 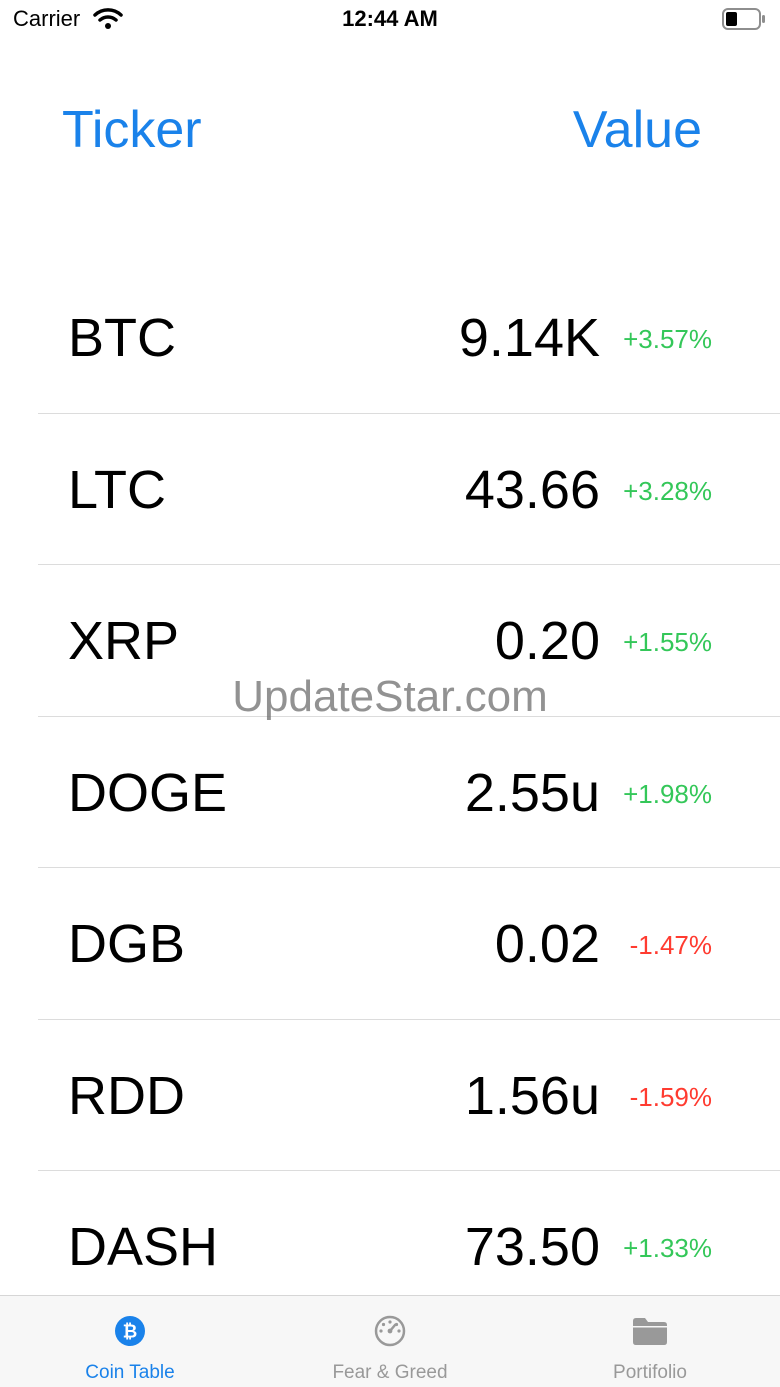 I want to click on coin-change: +3.57%, so click(x=667, y=339).